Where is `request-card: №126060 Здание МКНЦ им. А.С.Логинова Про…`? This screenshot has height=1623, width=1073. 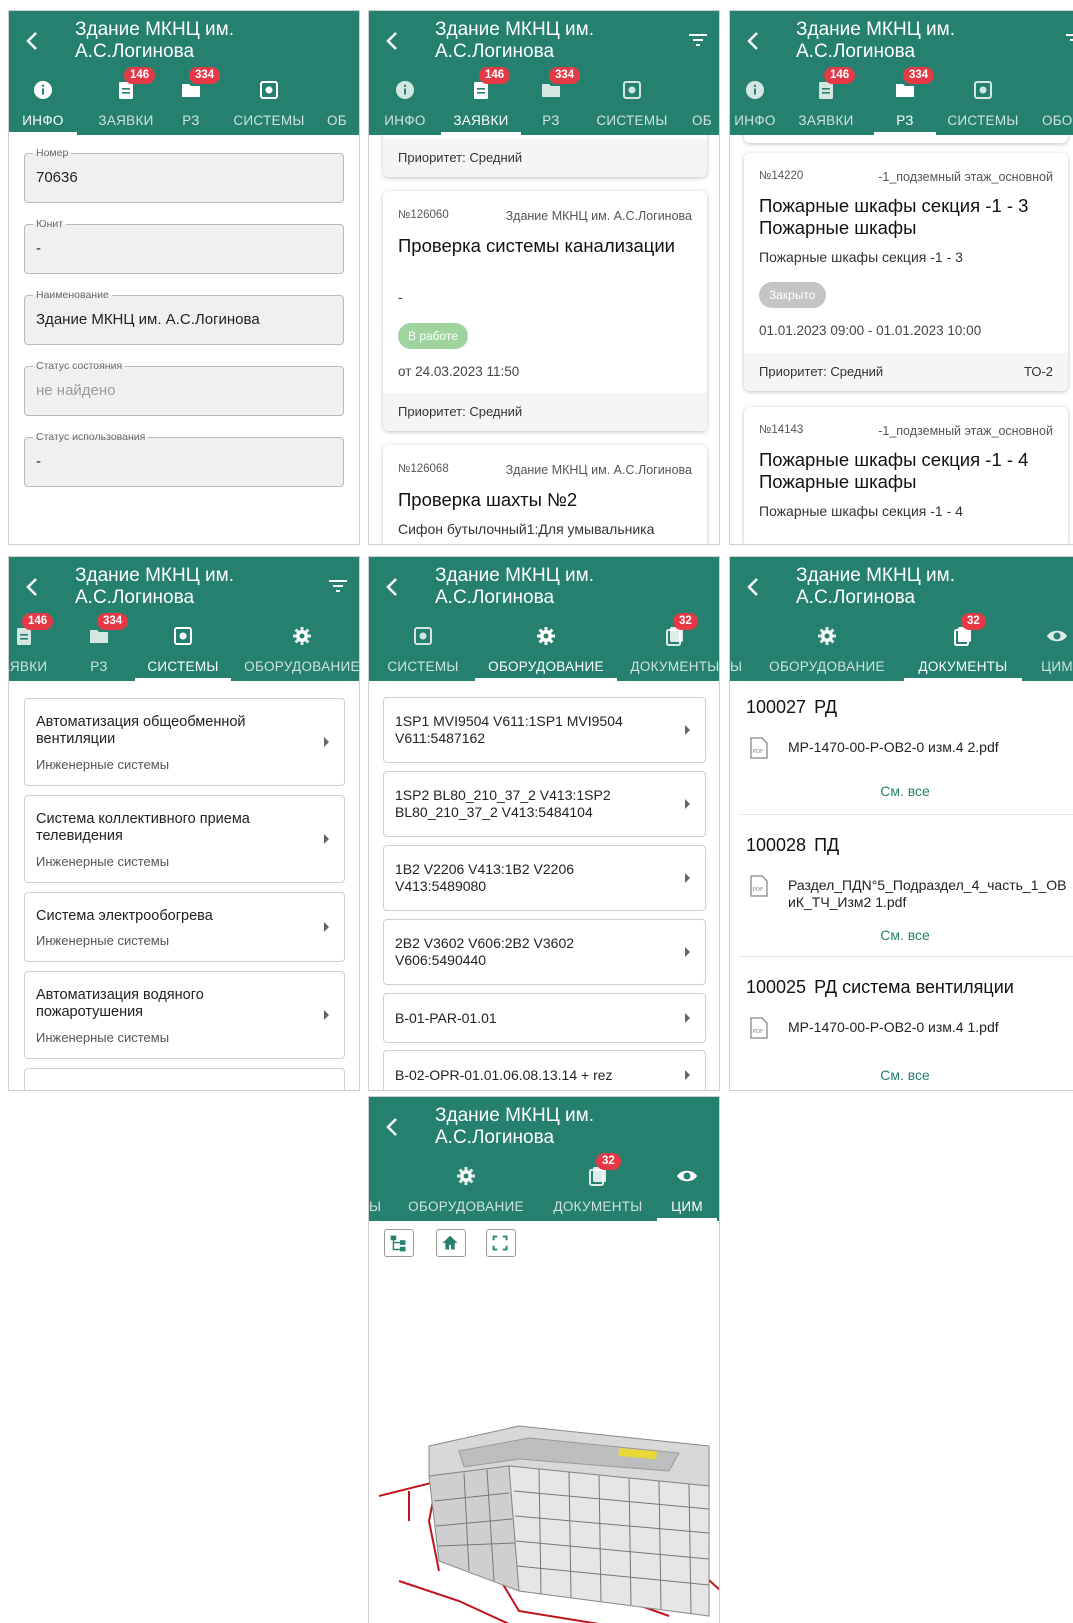 request-card: №126060 Здание МКНЦ им. А.С.Логинова Про… is located at coordinates (545, 311).